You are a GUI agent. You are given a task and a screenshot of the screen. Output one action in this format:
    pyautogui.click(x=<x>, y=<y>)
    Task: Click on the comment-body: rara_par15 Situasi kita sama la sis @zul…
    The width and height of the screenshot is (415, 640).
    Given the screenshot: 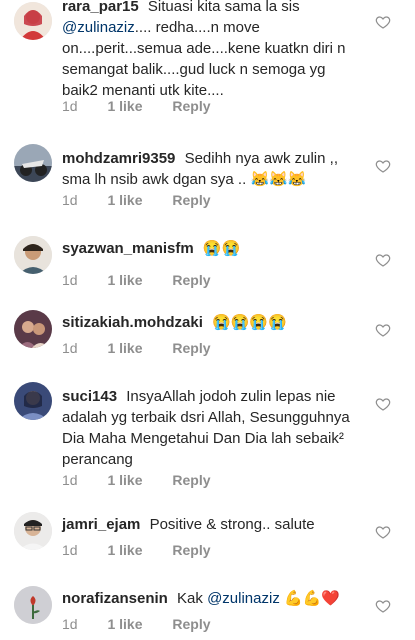 What is the action you would take?
    pyautogui.click(x=212, y=50)
    